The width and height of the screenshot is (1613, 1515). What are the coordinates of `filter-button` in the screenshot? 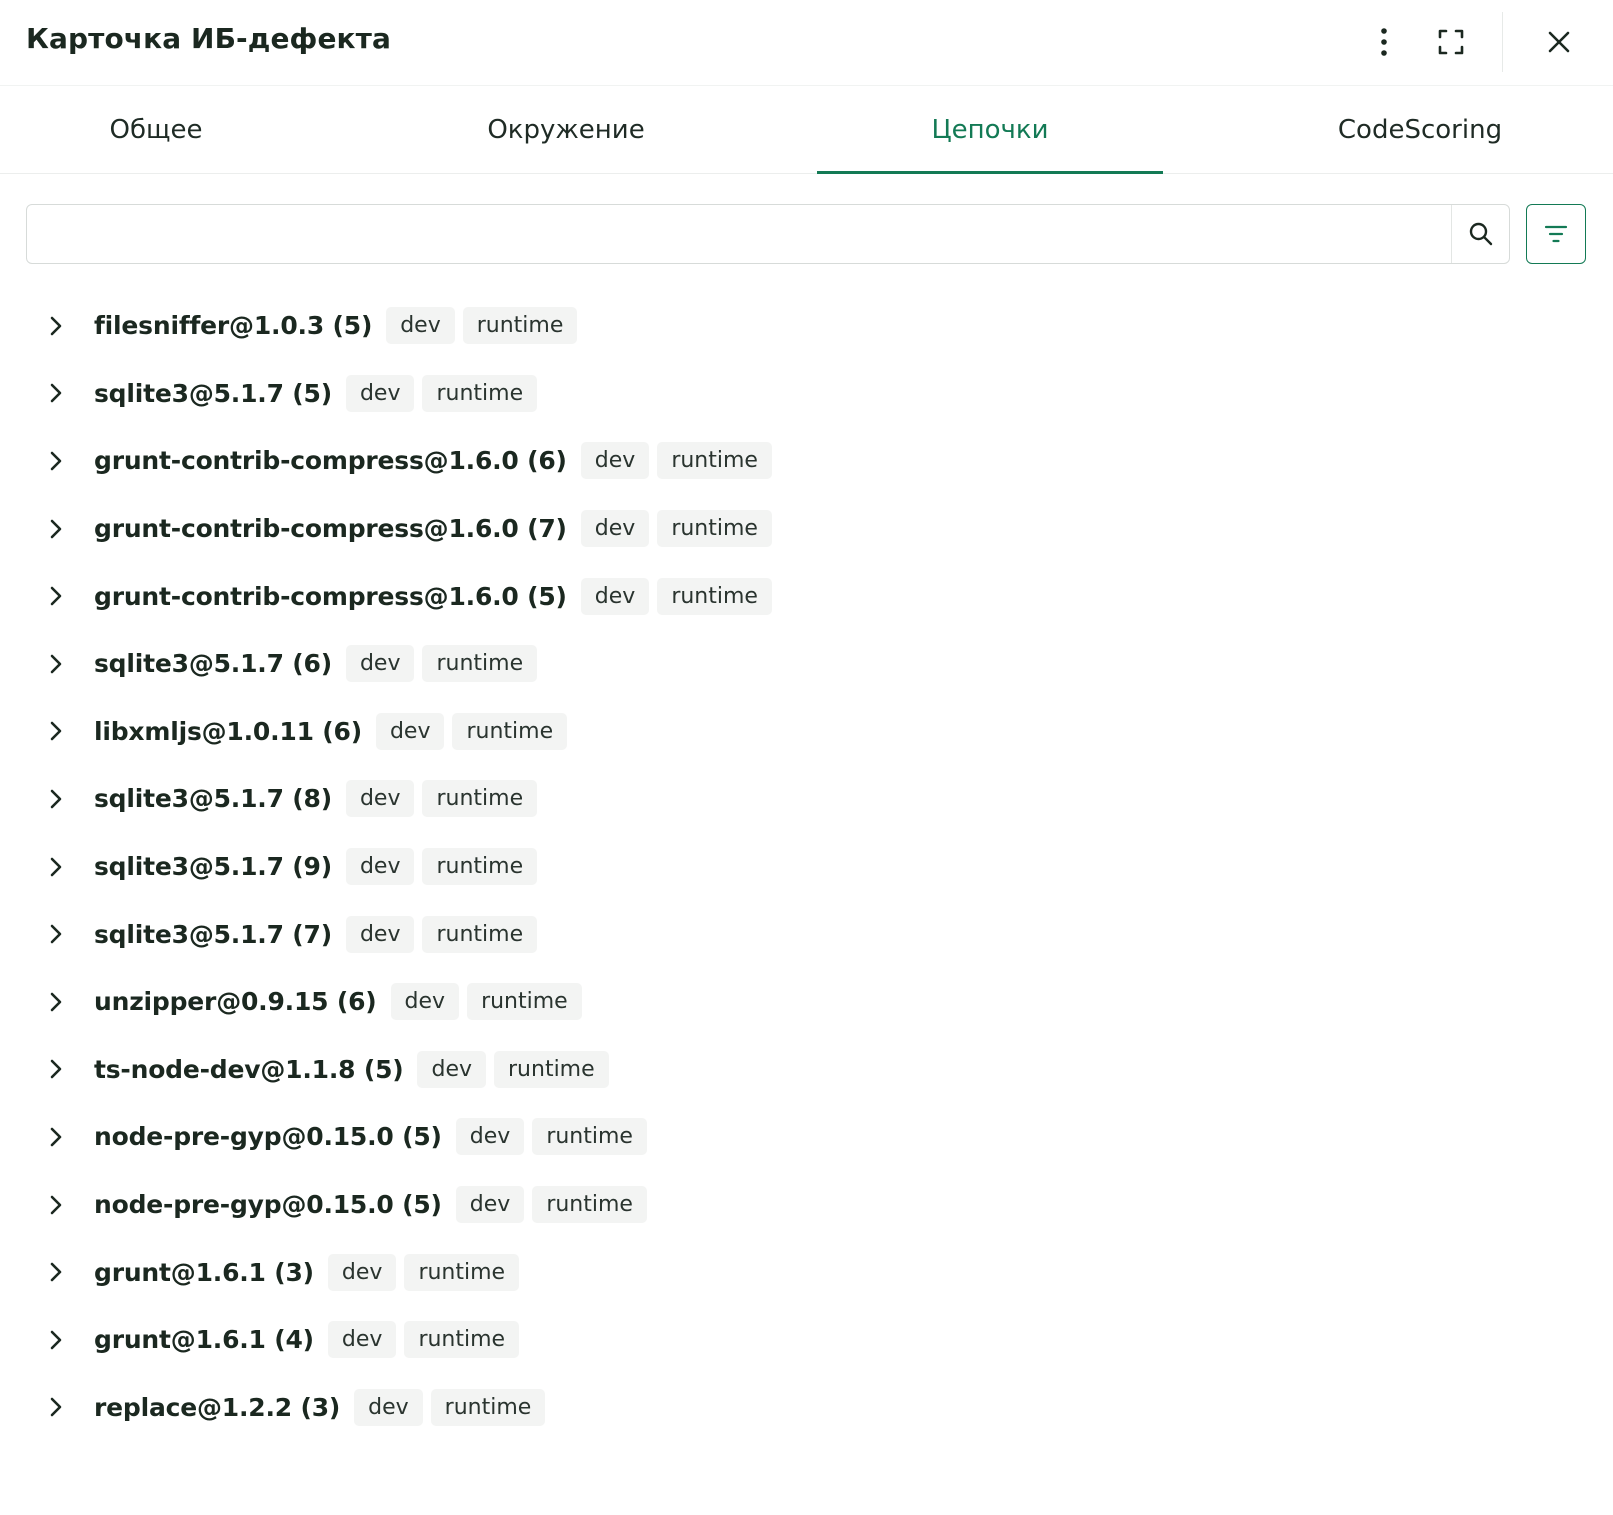 It's located at (1556, 234).